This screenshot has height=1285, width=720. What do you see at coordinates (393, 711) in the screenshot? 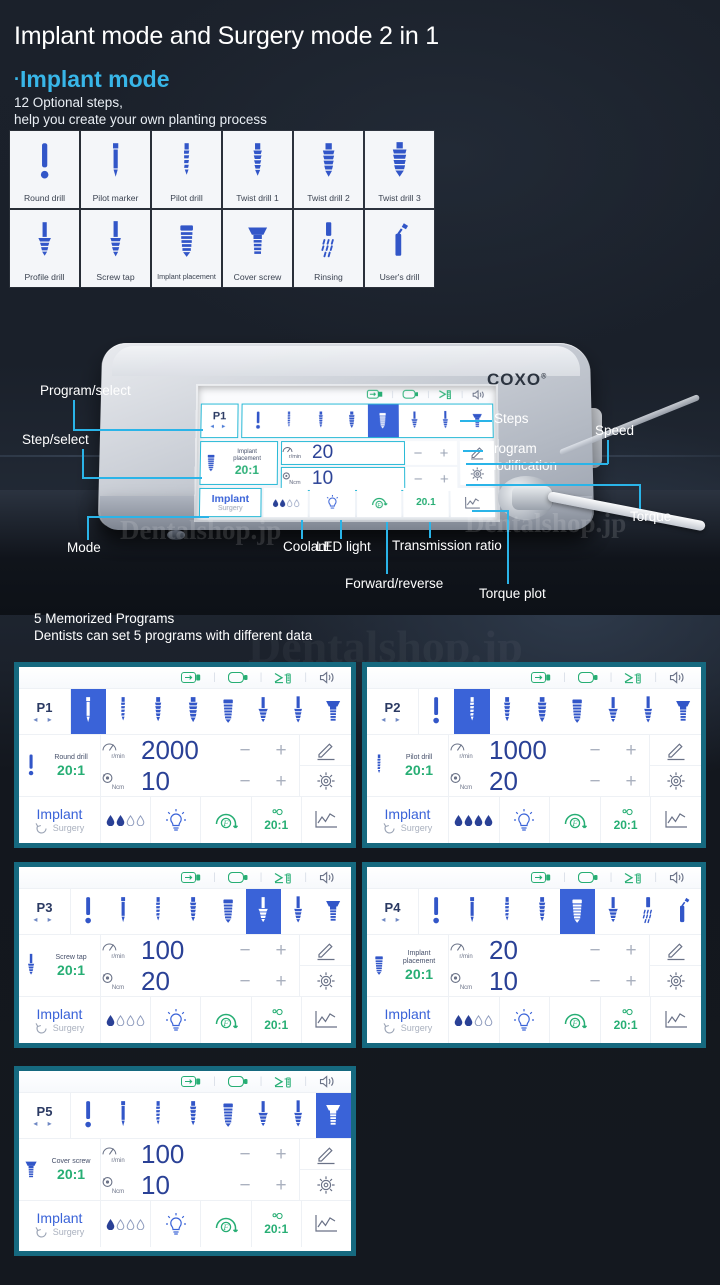
I see `program-selector: P2 ◂ ▸` at bounding box center [393, 711].